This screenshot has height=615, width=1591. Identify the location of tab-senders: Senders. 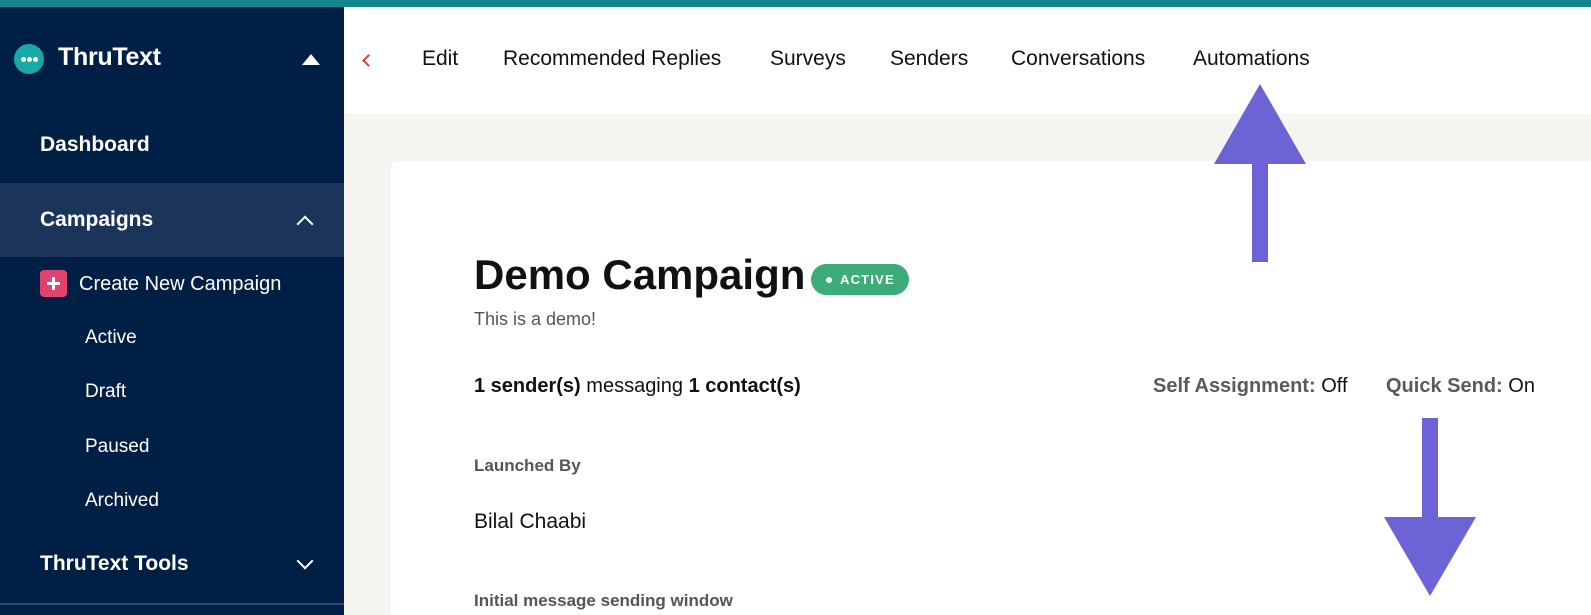
(929, 59).